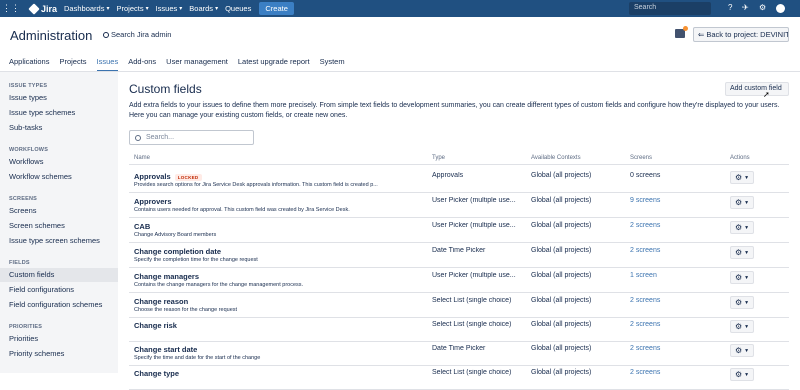 The image size is (800, 390). What do you see at coordinates (730, 7) in the screenshot?
I see `help-icon: ?` at bounding box center [730, 7].